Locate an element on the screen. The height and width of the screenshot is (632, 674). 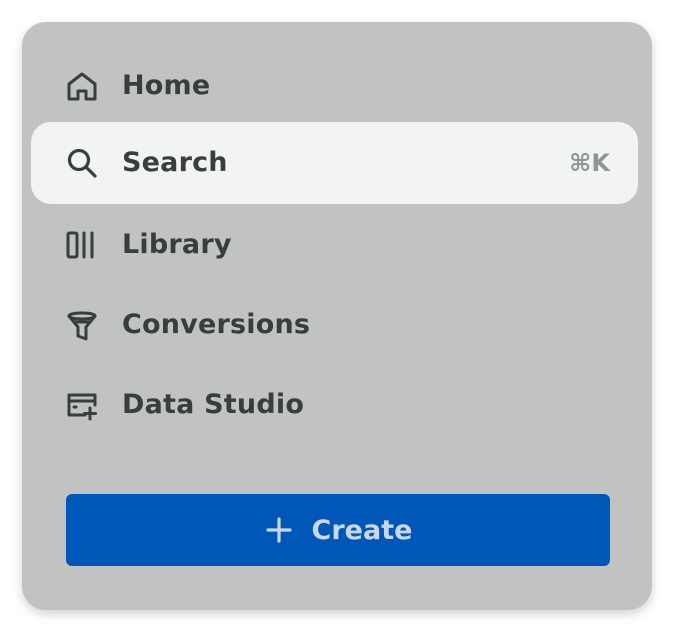
funnel-icon is located at coordinates (82, 325).